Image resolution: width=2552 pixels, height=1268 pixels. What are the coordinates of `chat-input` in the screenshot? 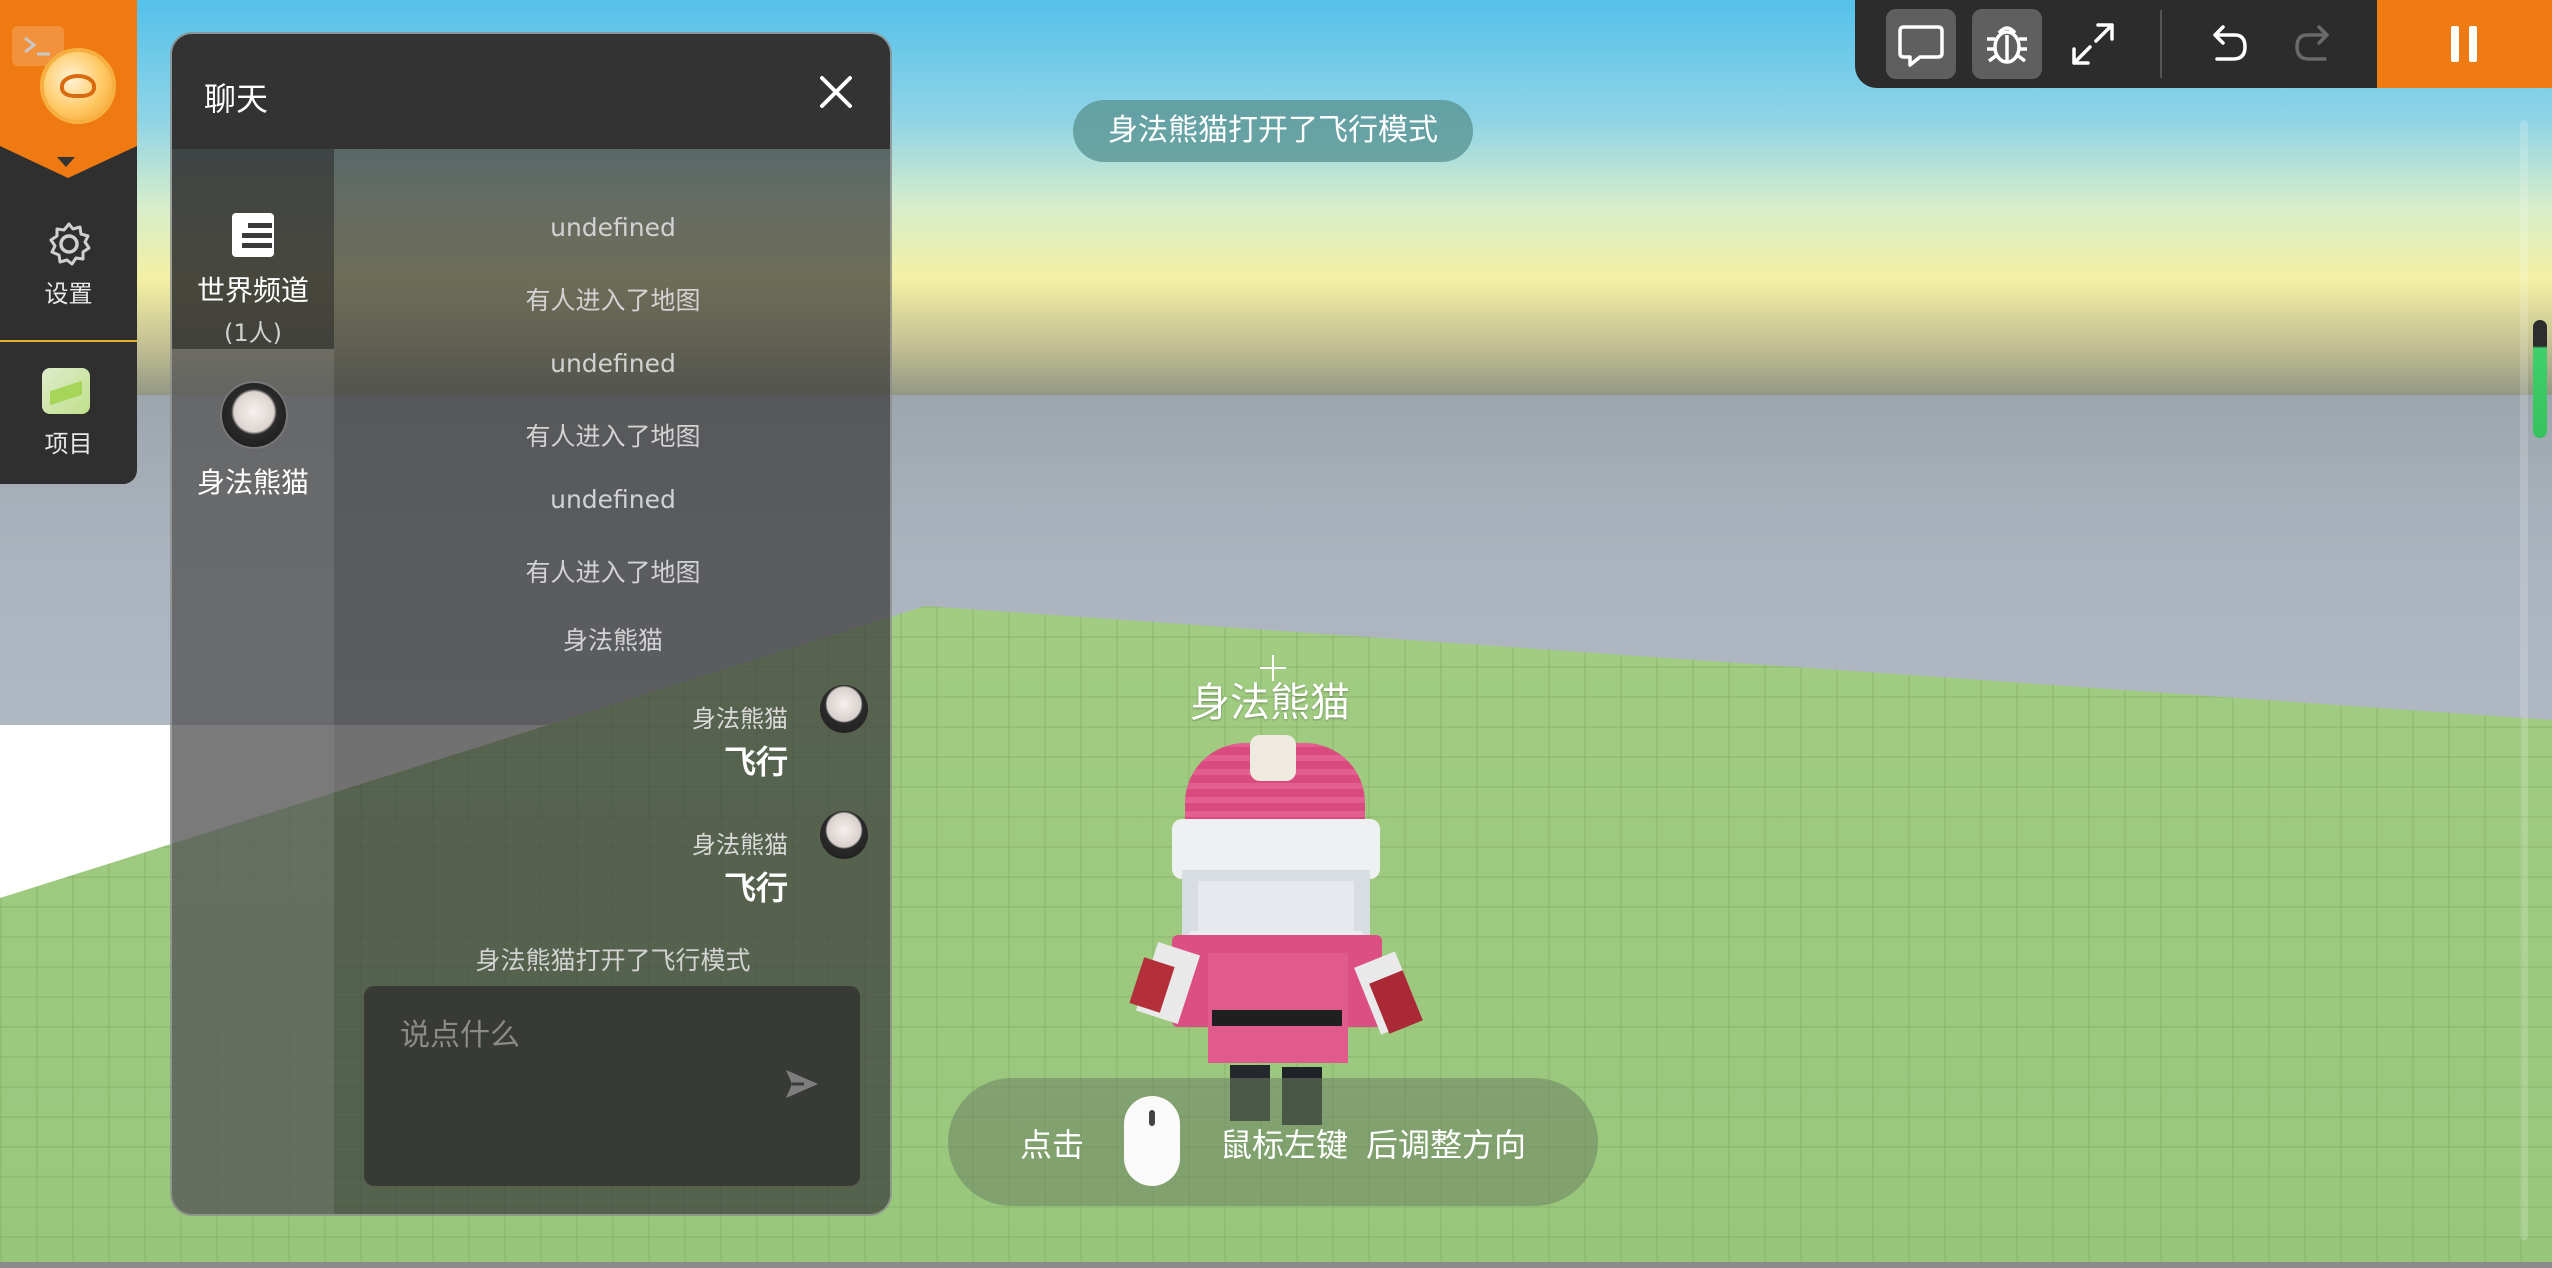 It's located at (590, 1035).